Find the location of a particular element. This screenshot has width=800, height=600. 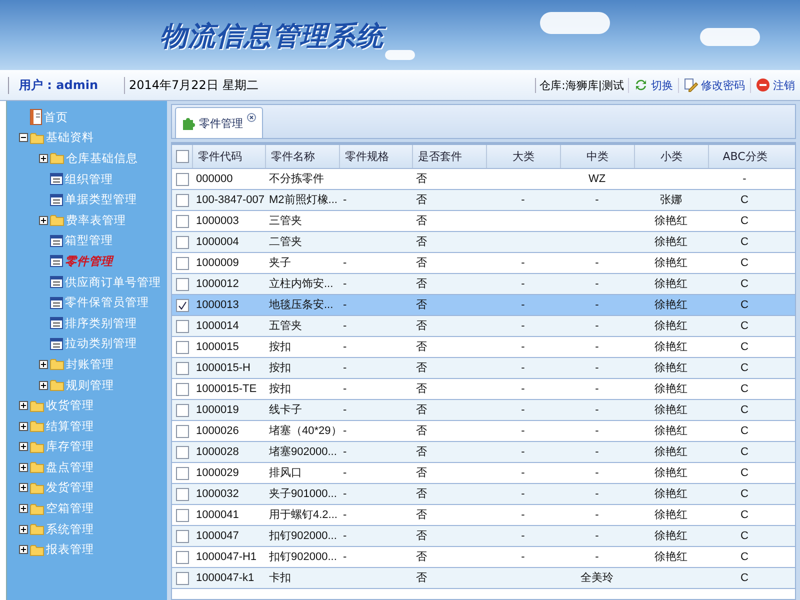

table-row: 1000028 堵塞902000... - 否 - - 徐艳红 C is located at coordinates (483, 452).